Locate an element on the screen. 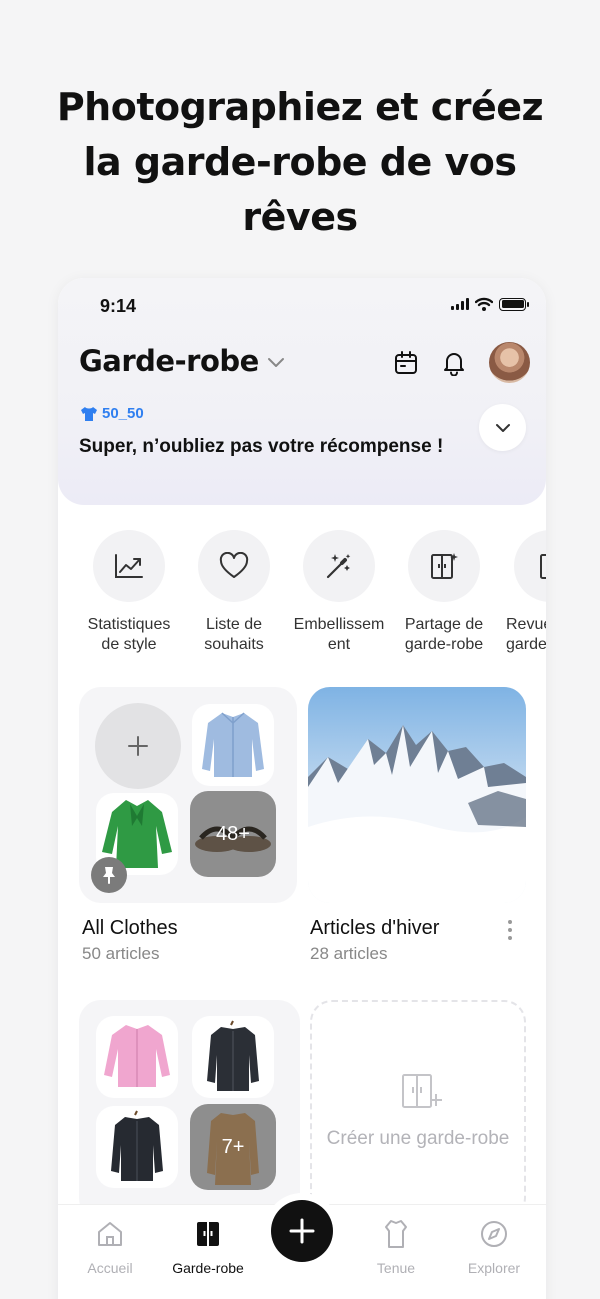  fab-wrap is located at coordinates (302, 1231).